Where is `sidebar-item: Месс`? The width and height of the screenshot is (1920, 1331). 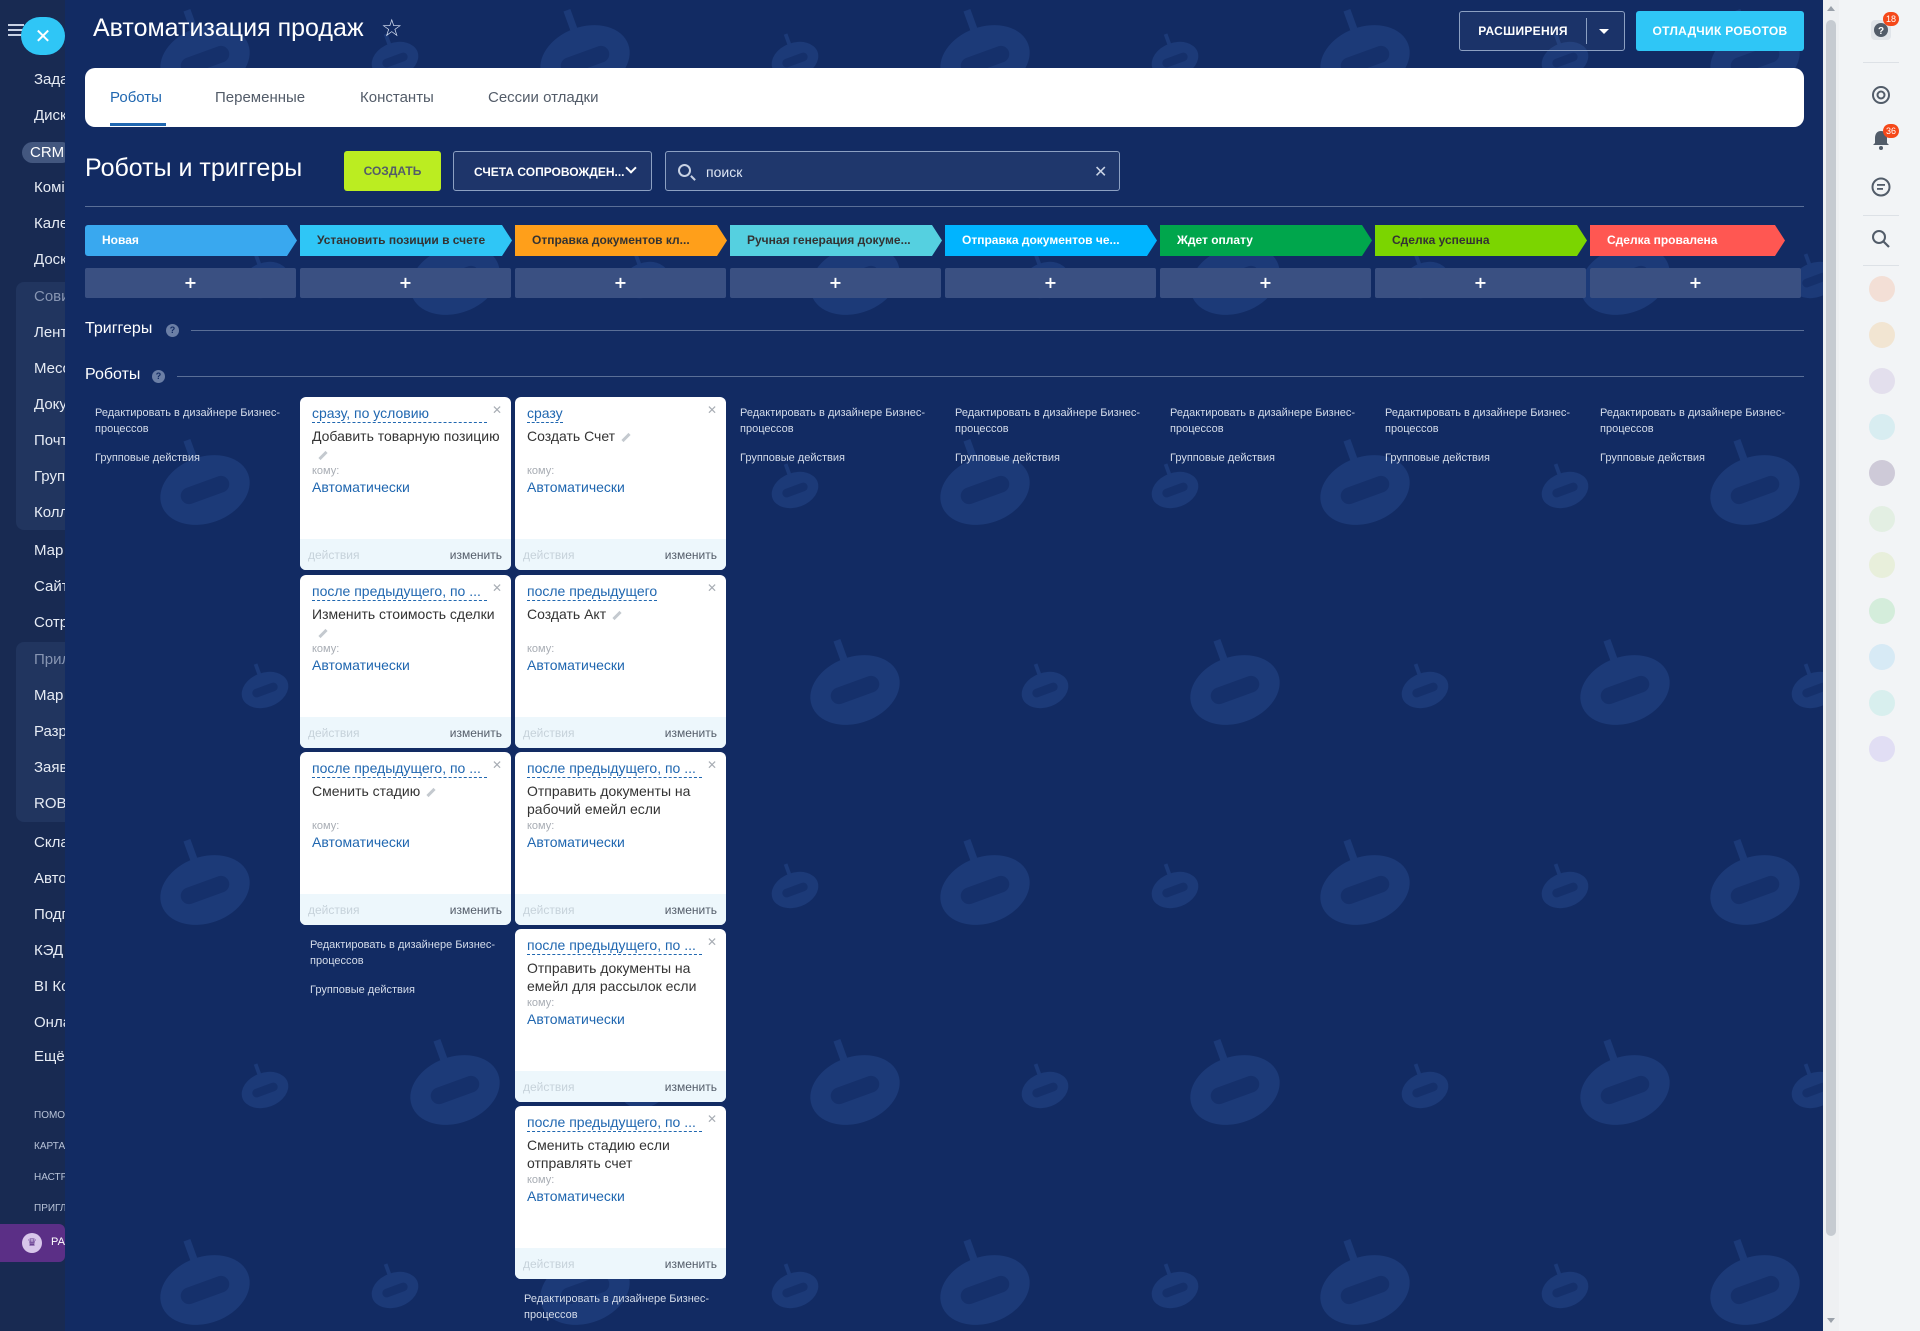
sidebar-item: Месс is located at coordinates (49, 368).